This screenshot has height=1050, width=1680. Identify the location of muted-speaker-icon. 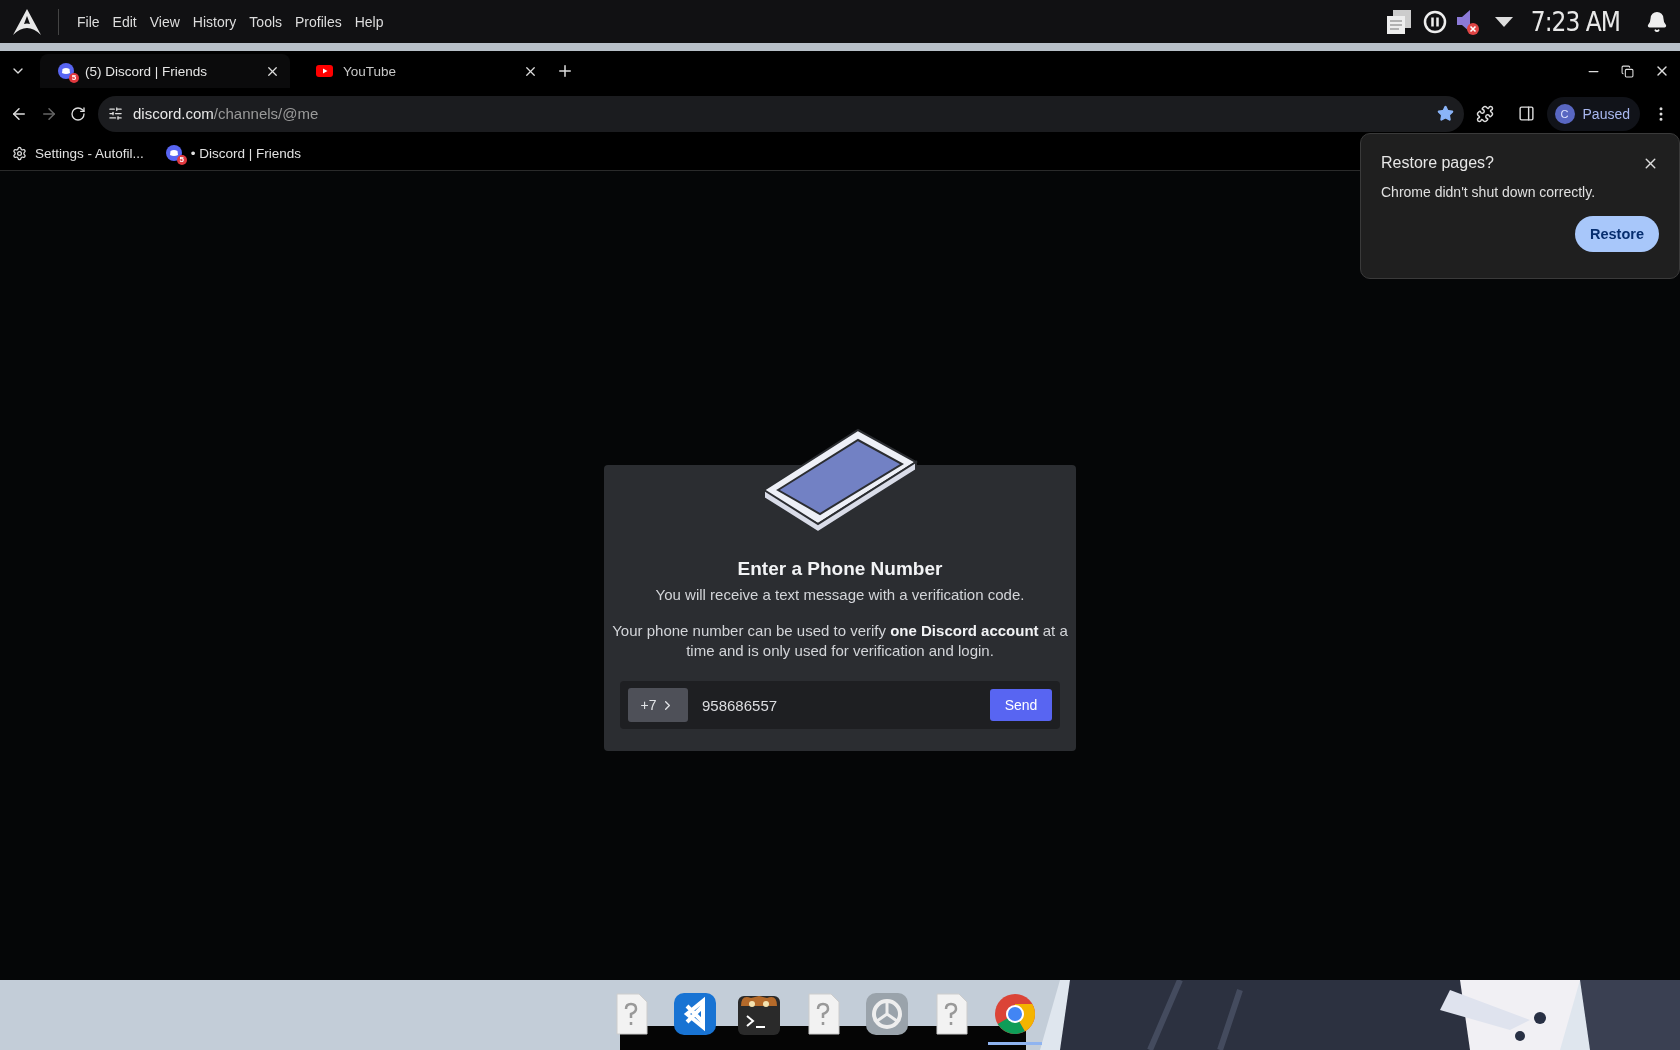
(1467, 21).